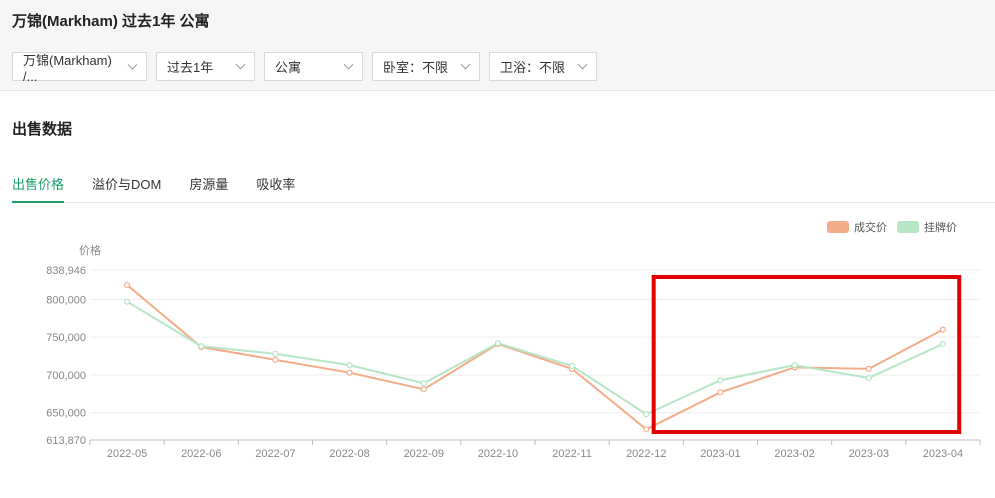 The width and height of the screenshot is (995, 498). What do you see at coordinates (908, 227) in the screenshot?
I see `legend-swatch-listing` at bounding box center [908, 227].